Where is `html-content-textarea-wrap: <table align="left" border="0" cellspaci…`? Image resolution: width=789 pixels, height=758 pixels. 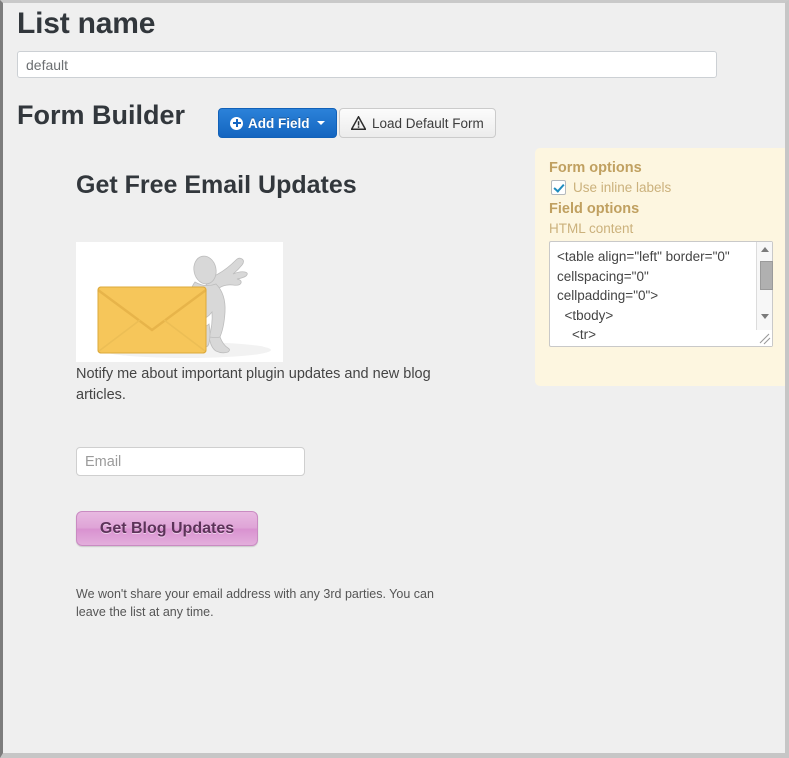 html-content-textarea-wrap: <table align="left" border="0" cellspaci… is located at coordinates (661, 294).